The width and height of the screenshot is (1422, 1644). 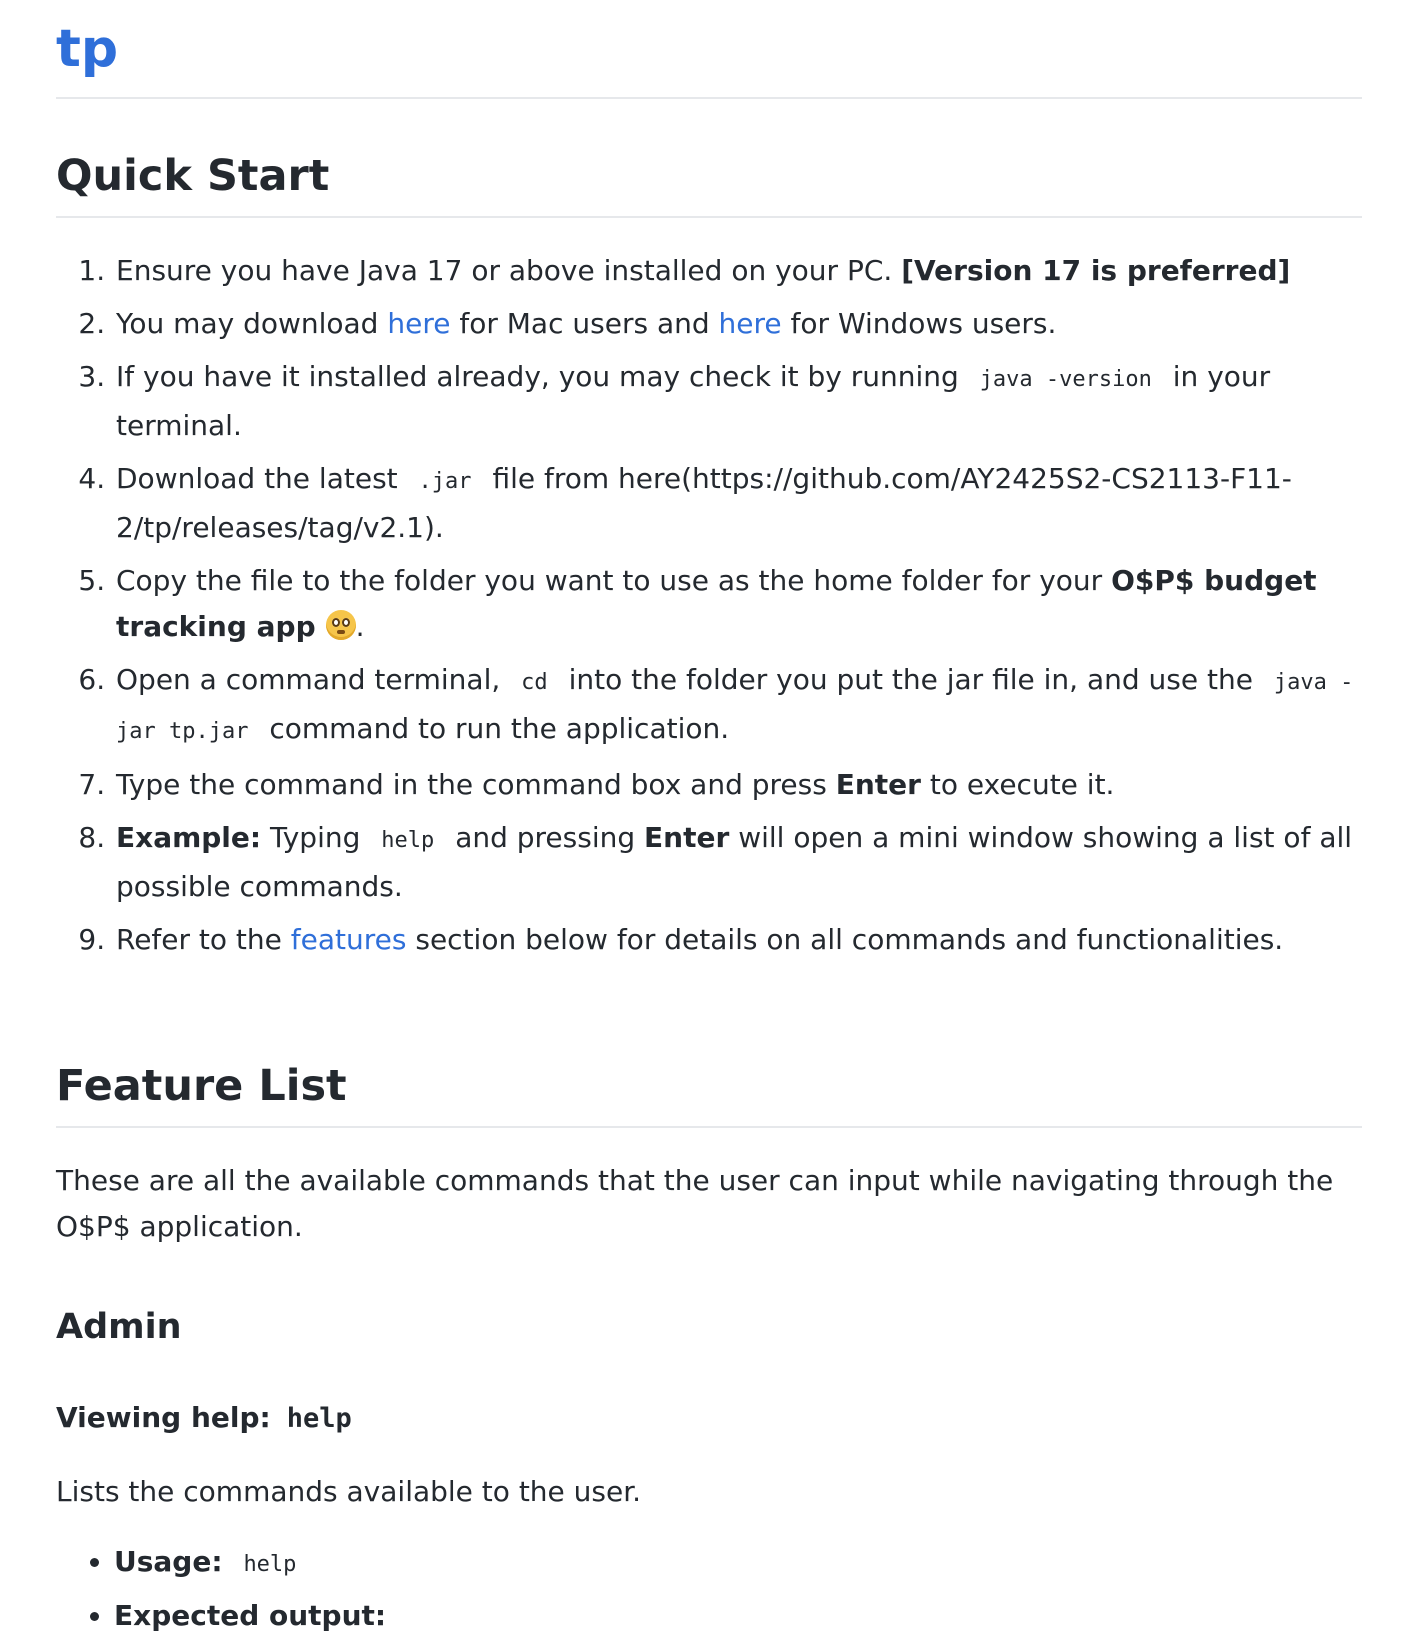 What do you see at coordinates (1065, 379) in the screenshot?
I see `java-version-code: java -version` at bounding box center [1065, 379].